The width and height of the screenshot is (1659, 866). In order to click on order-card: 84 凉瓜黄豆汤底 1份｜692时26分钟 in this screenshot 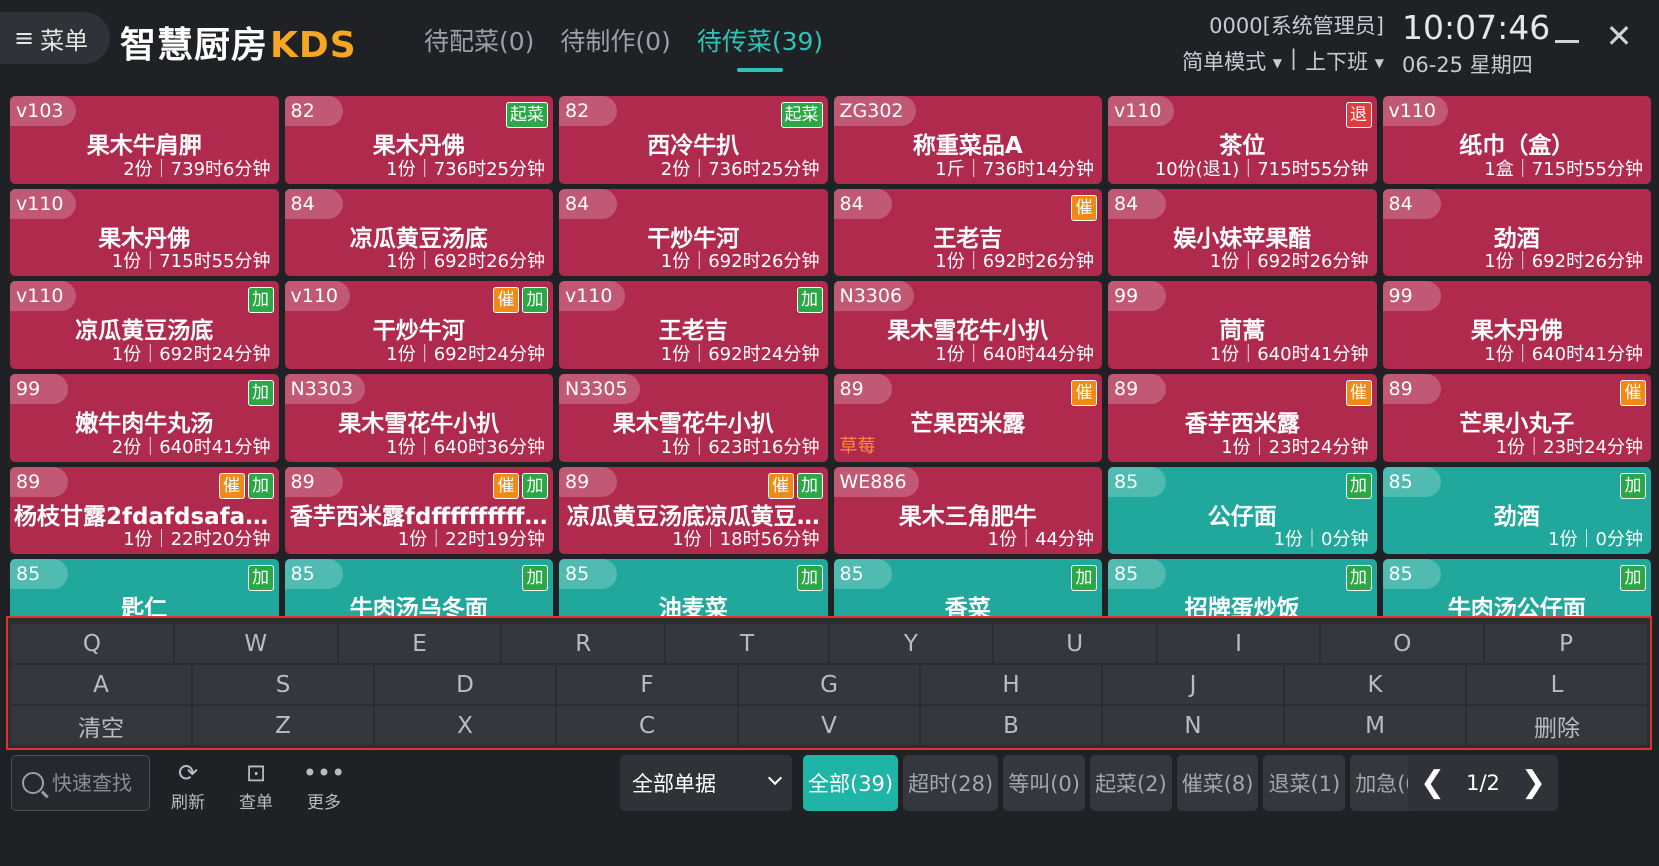, I will do `click(418, 232)`.